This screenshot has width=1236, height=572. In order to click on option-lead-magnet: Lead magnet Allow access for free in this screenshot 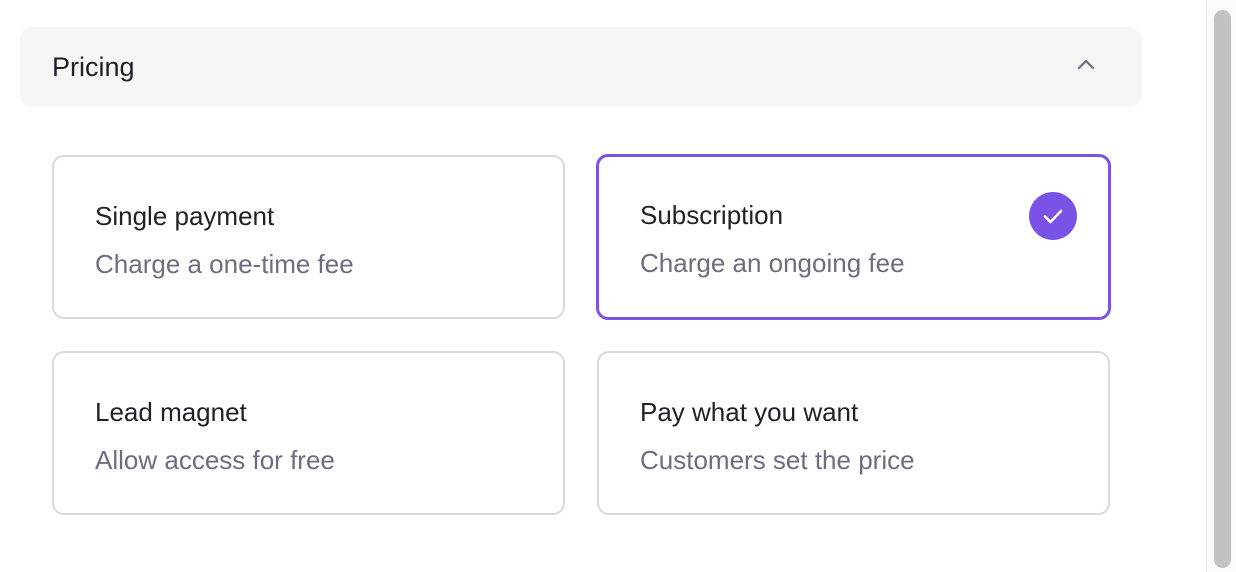, I will do `click(308, 433)`.